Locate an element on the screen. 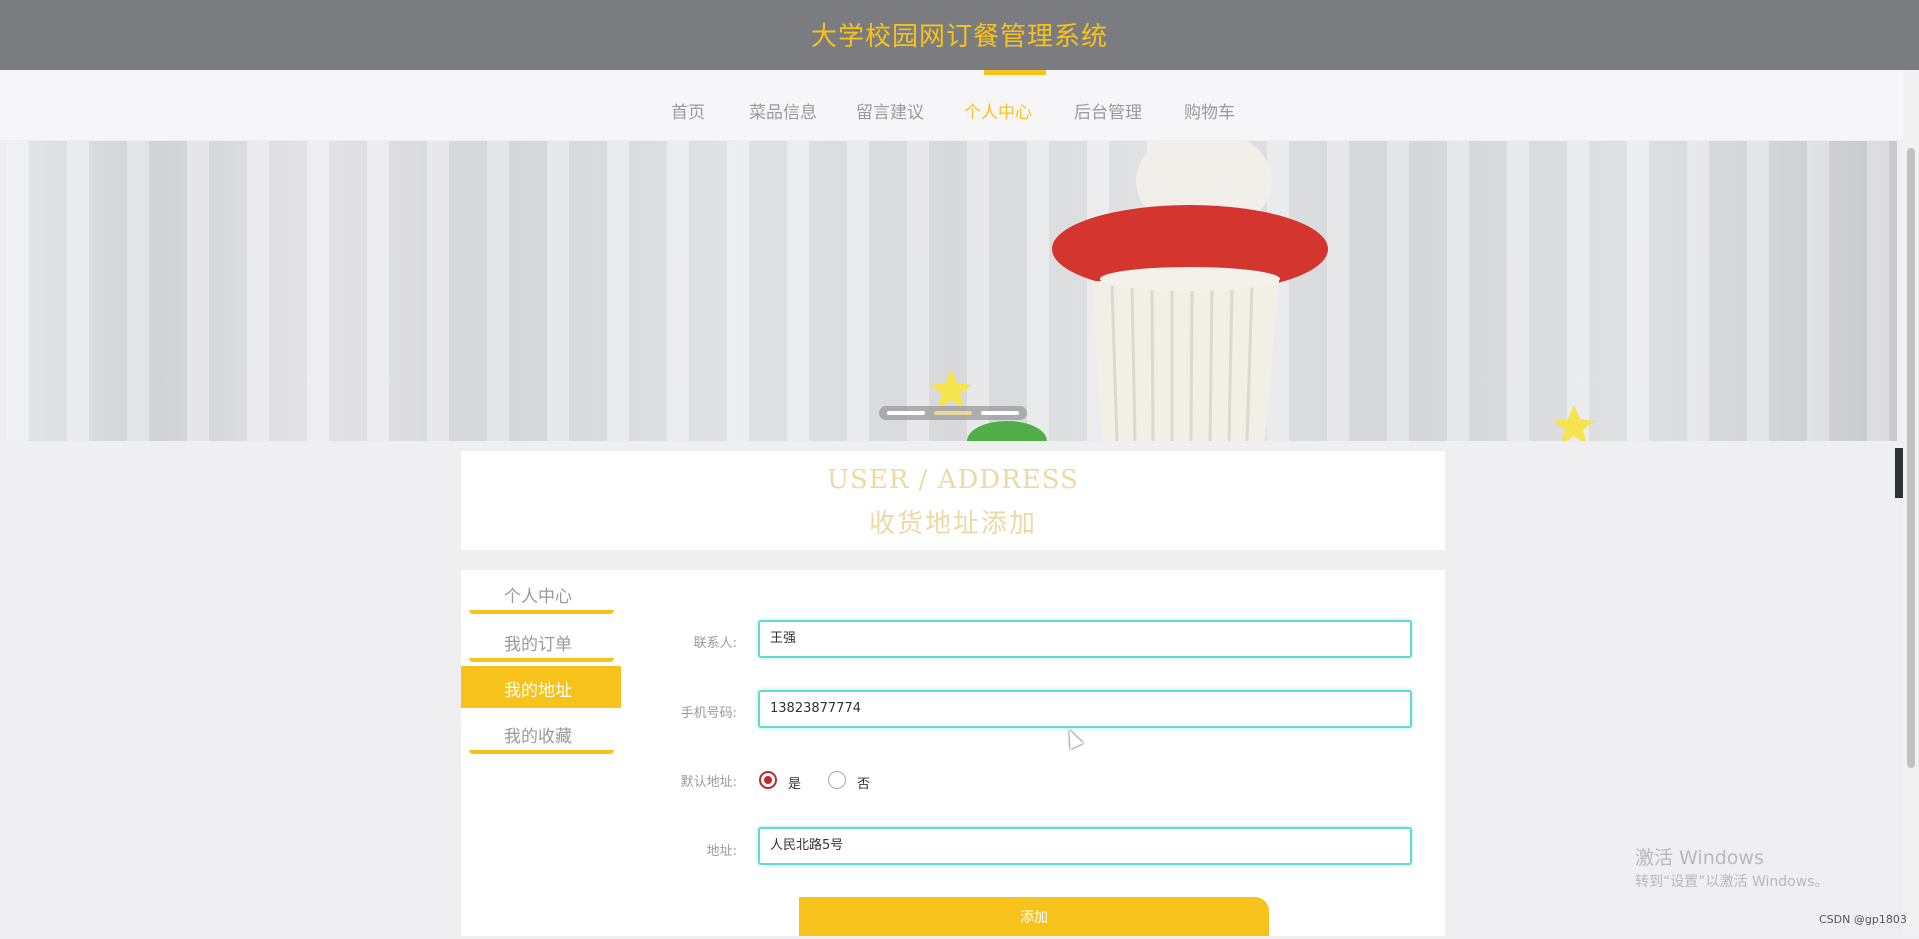 Image resolution: width=1919 pixels, height=939 pixels. nav-item-admin: 后台管理 is located at coordinates (1108, 110).